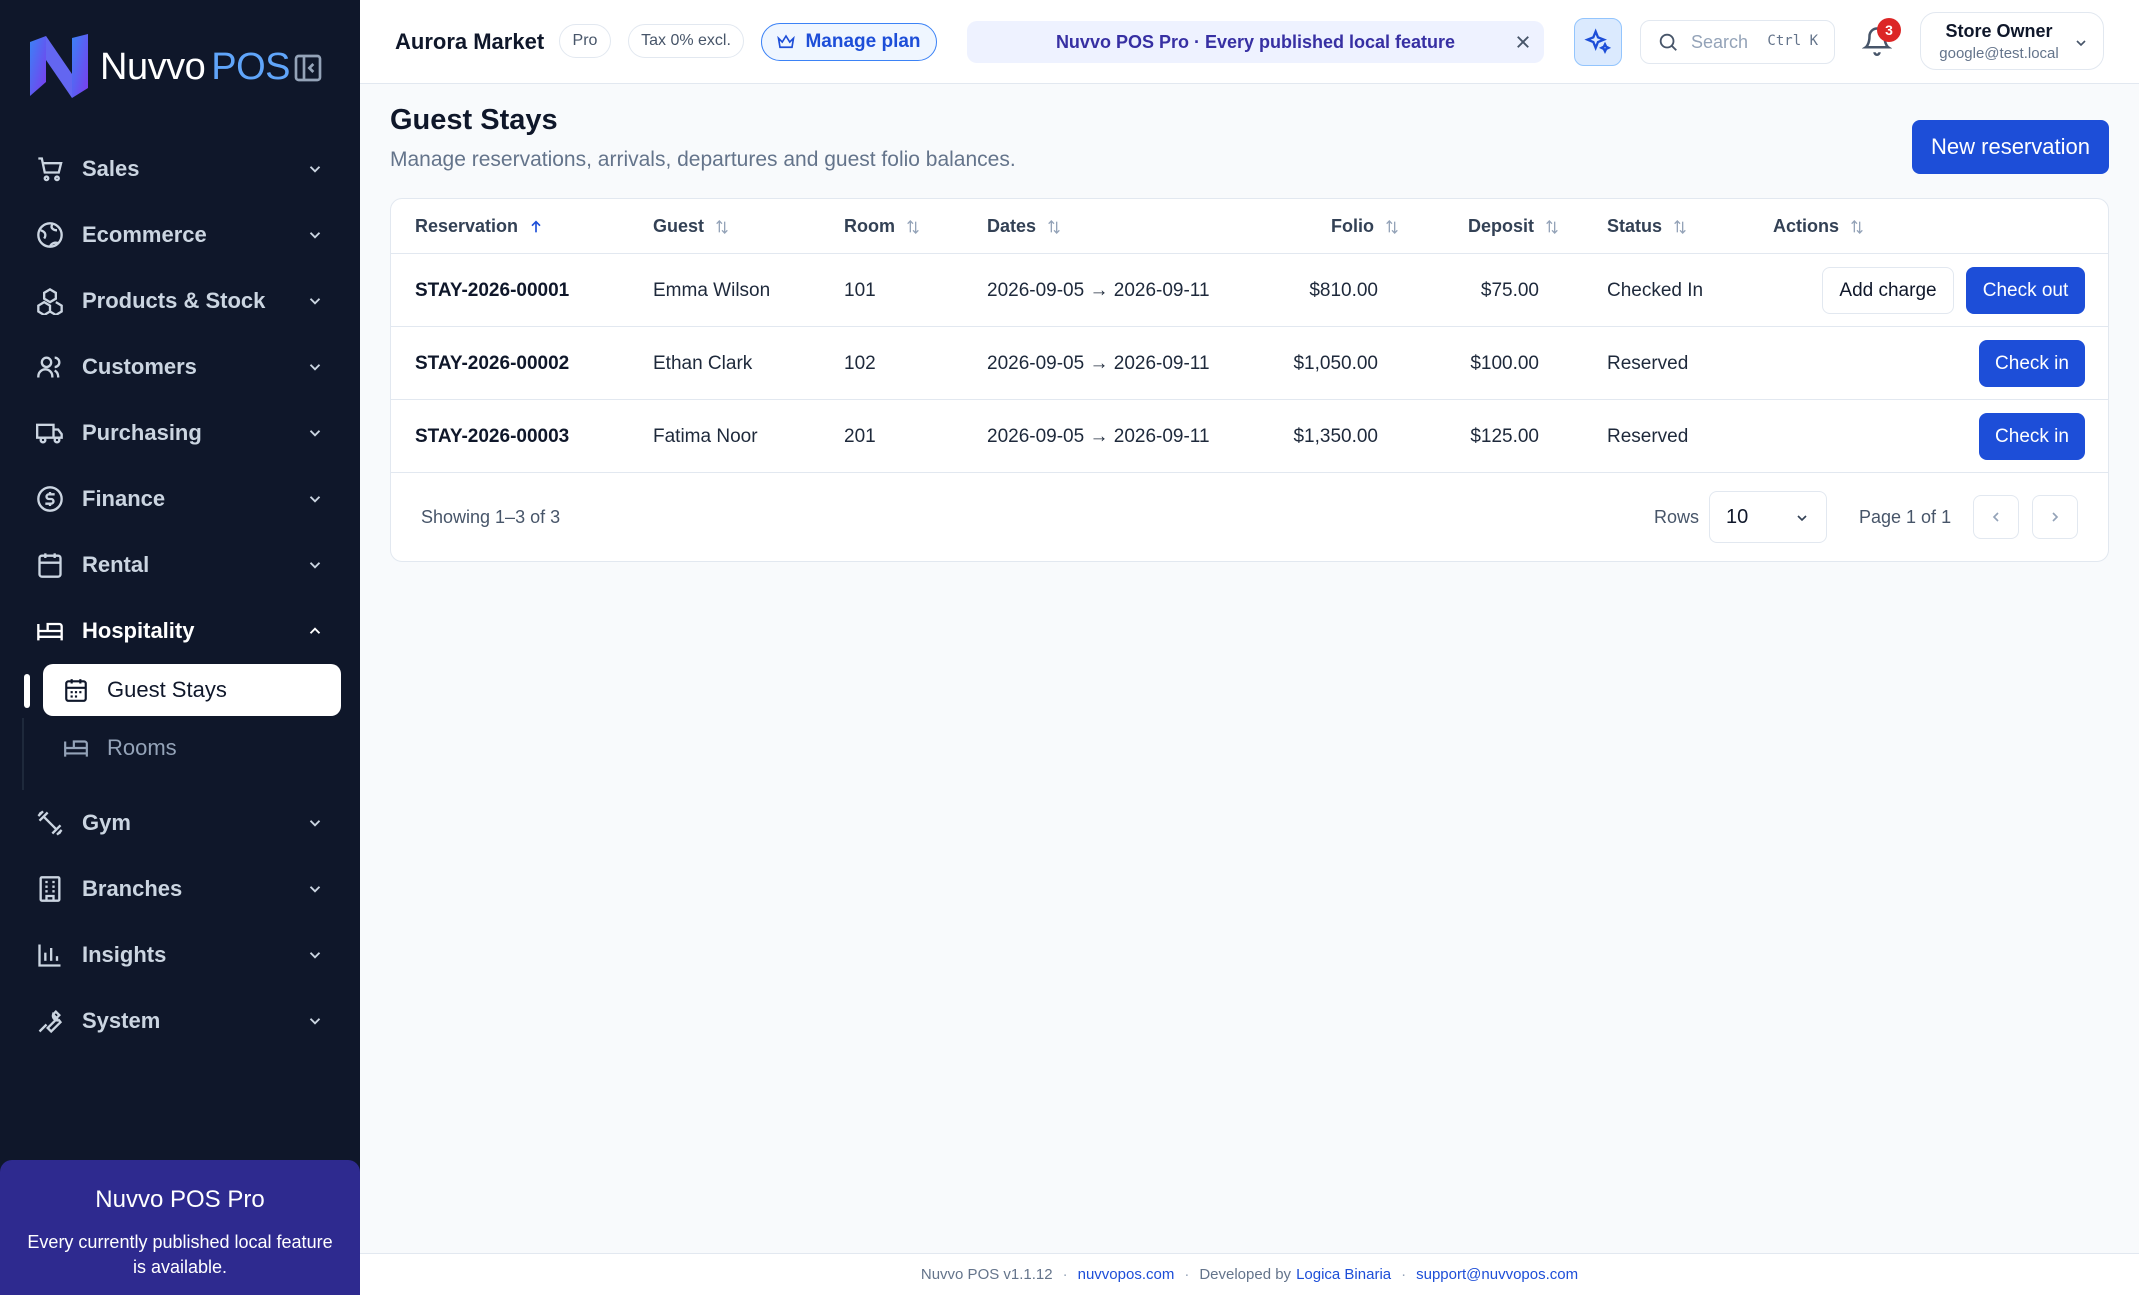  I want to click on column-header-status: Status, so click(1647, 226).